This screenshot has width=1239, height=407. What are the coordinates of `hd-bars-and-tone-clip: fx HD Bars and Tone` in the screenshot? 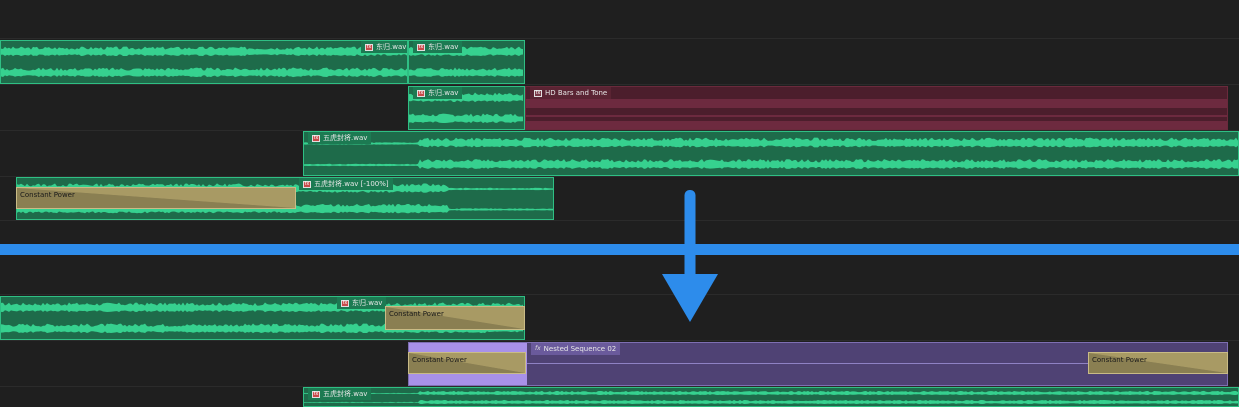 It's located at (876, 108).